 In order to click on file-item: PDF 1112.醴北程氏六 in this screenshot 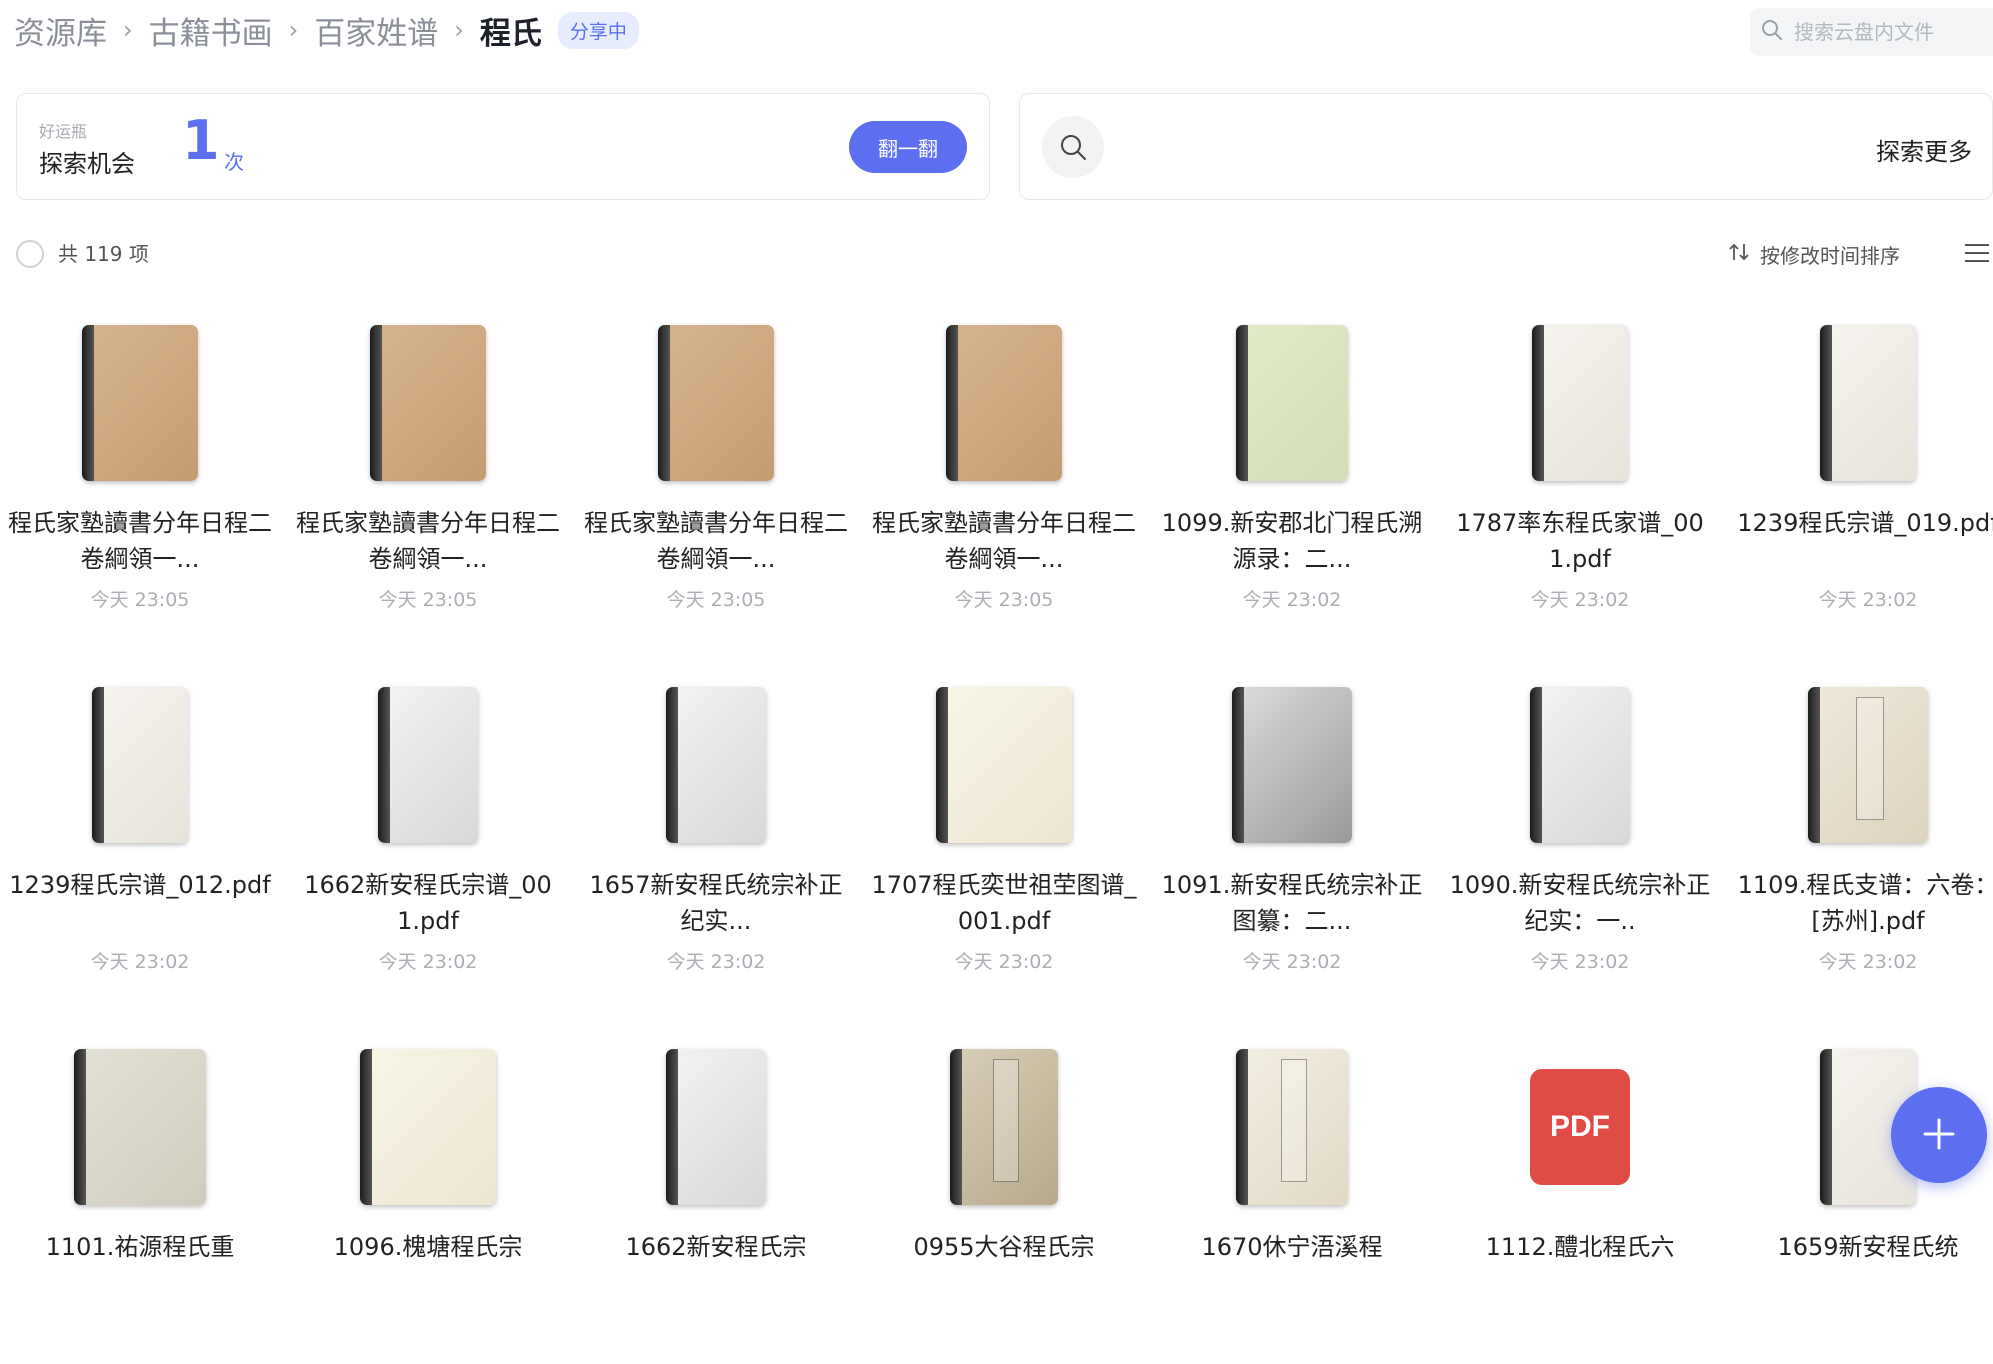, I will do `click(1580, 1194)`.